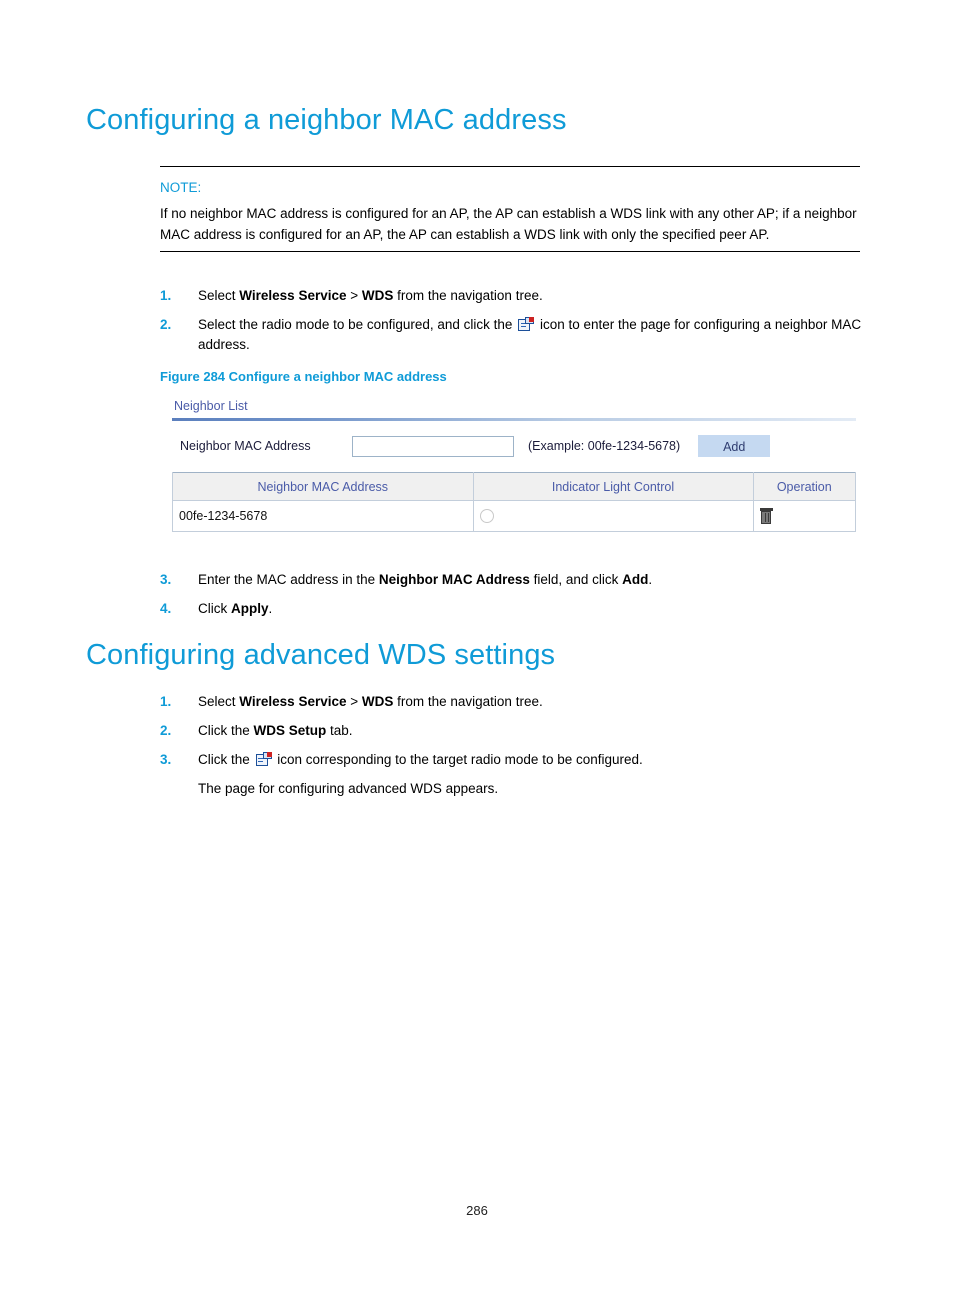  I want to click on note-bottom-rule, so click(510, 251).